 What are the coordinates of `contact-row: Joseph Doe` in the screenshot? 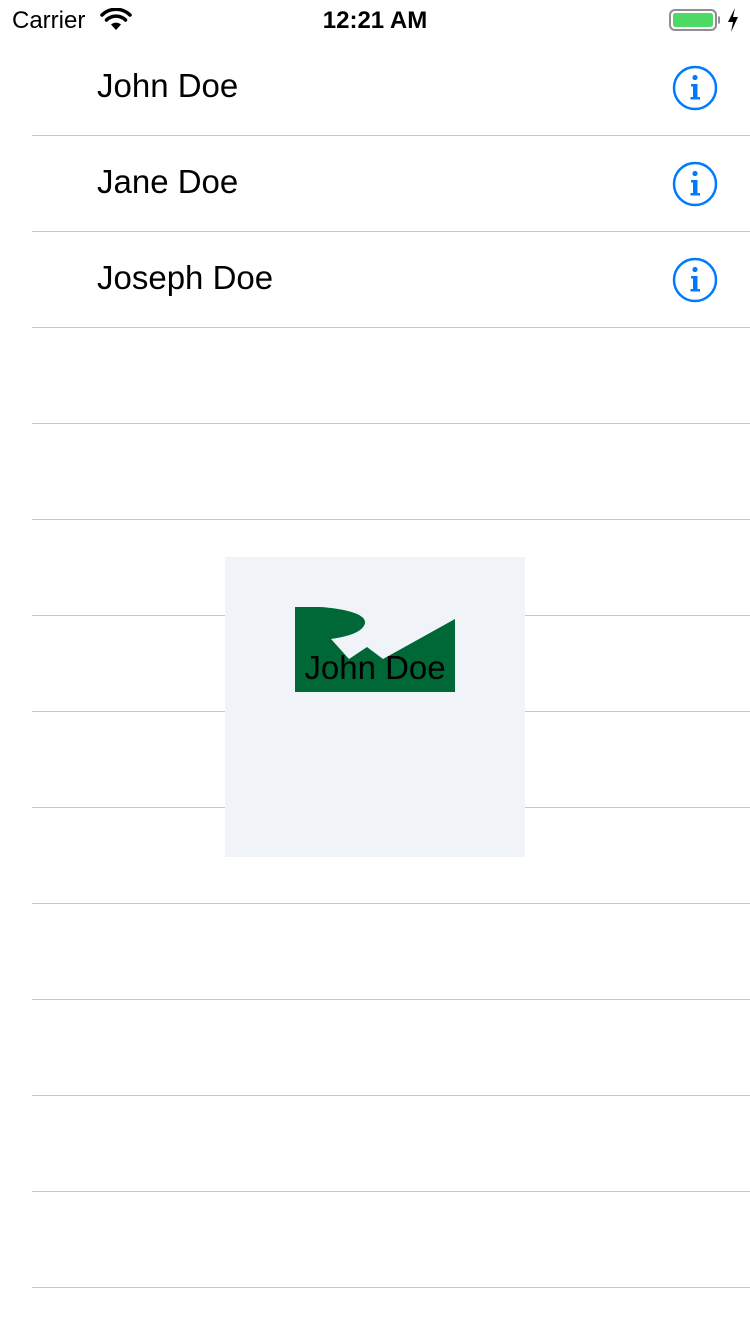 It's located at (375, 280).